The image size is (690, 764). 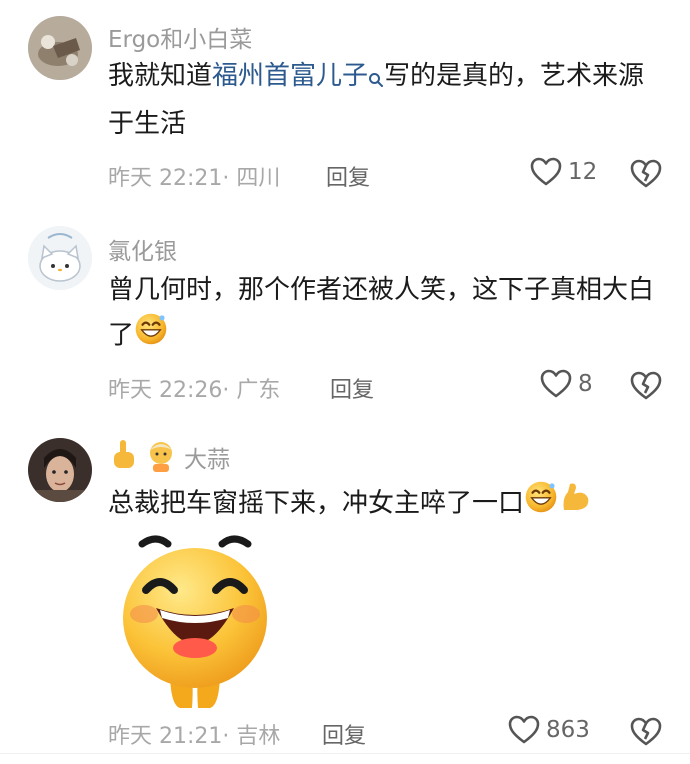 I want to click on like-count: 863, so click(x=568, y=730).